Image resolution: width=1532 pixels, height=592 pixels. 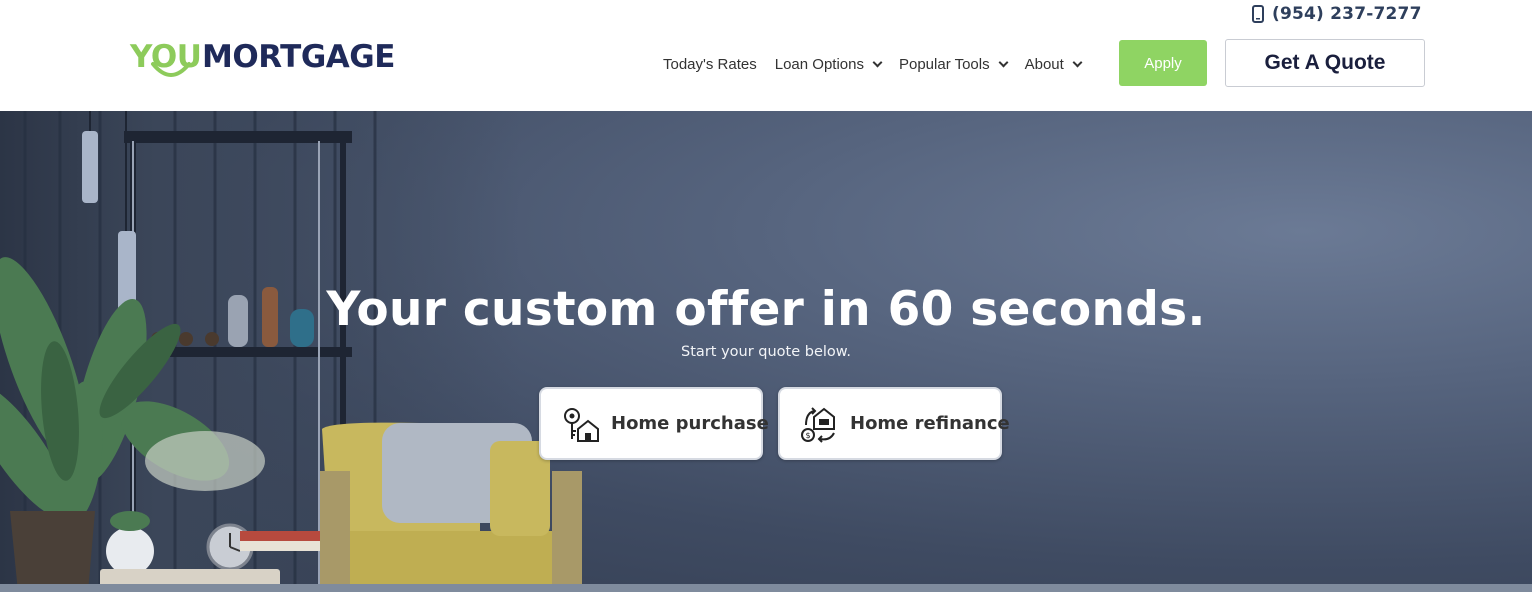 I want to click on nav-popular-tools: Popular Tools, so click(x=953, y=64).